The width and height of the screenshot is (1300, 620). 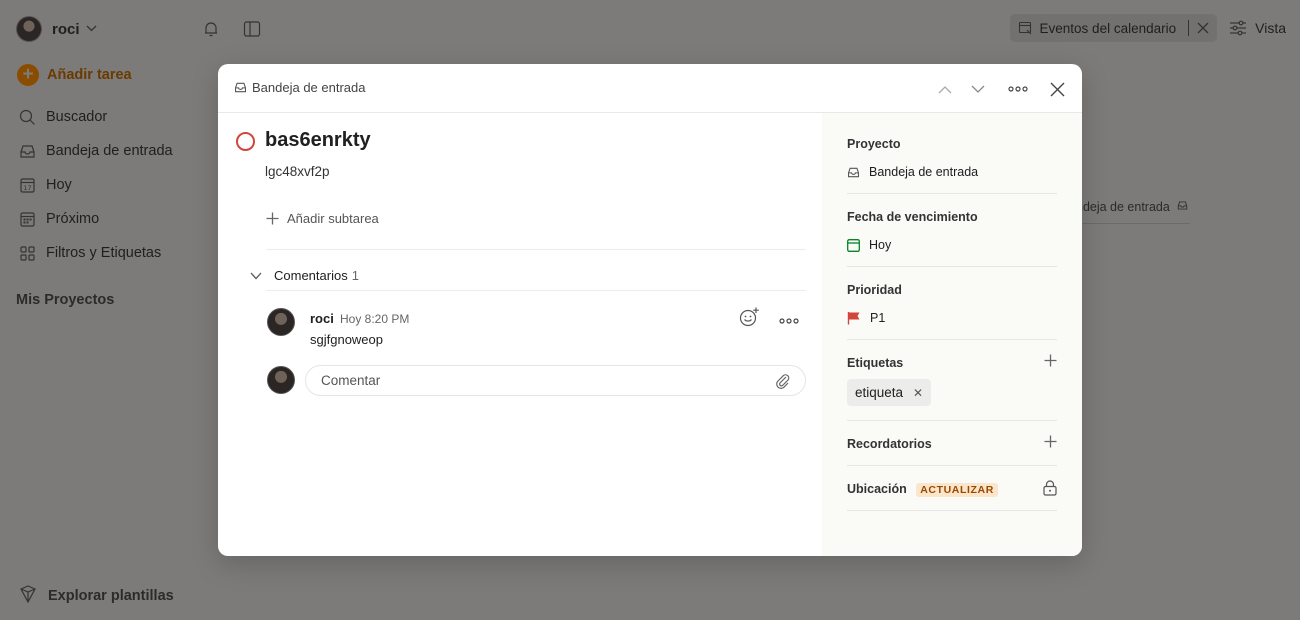 What do you see at coordinates (875, 363) in the screenshot?
I see `labels-label: Etiquetas` at bounding box center [875, 363].